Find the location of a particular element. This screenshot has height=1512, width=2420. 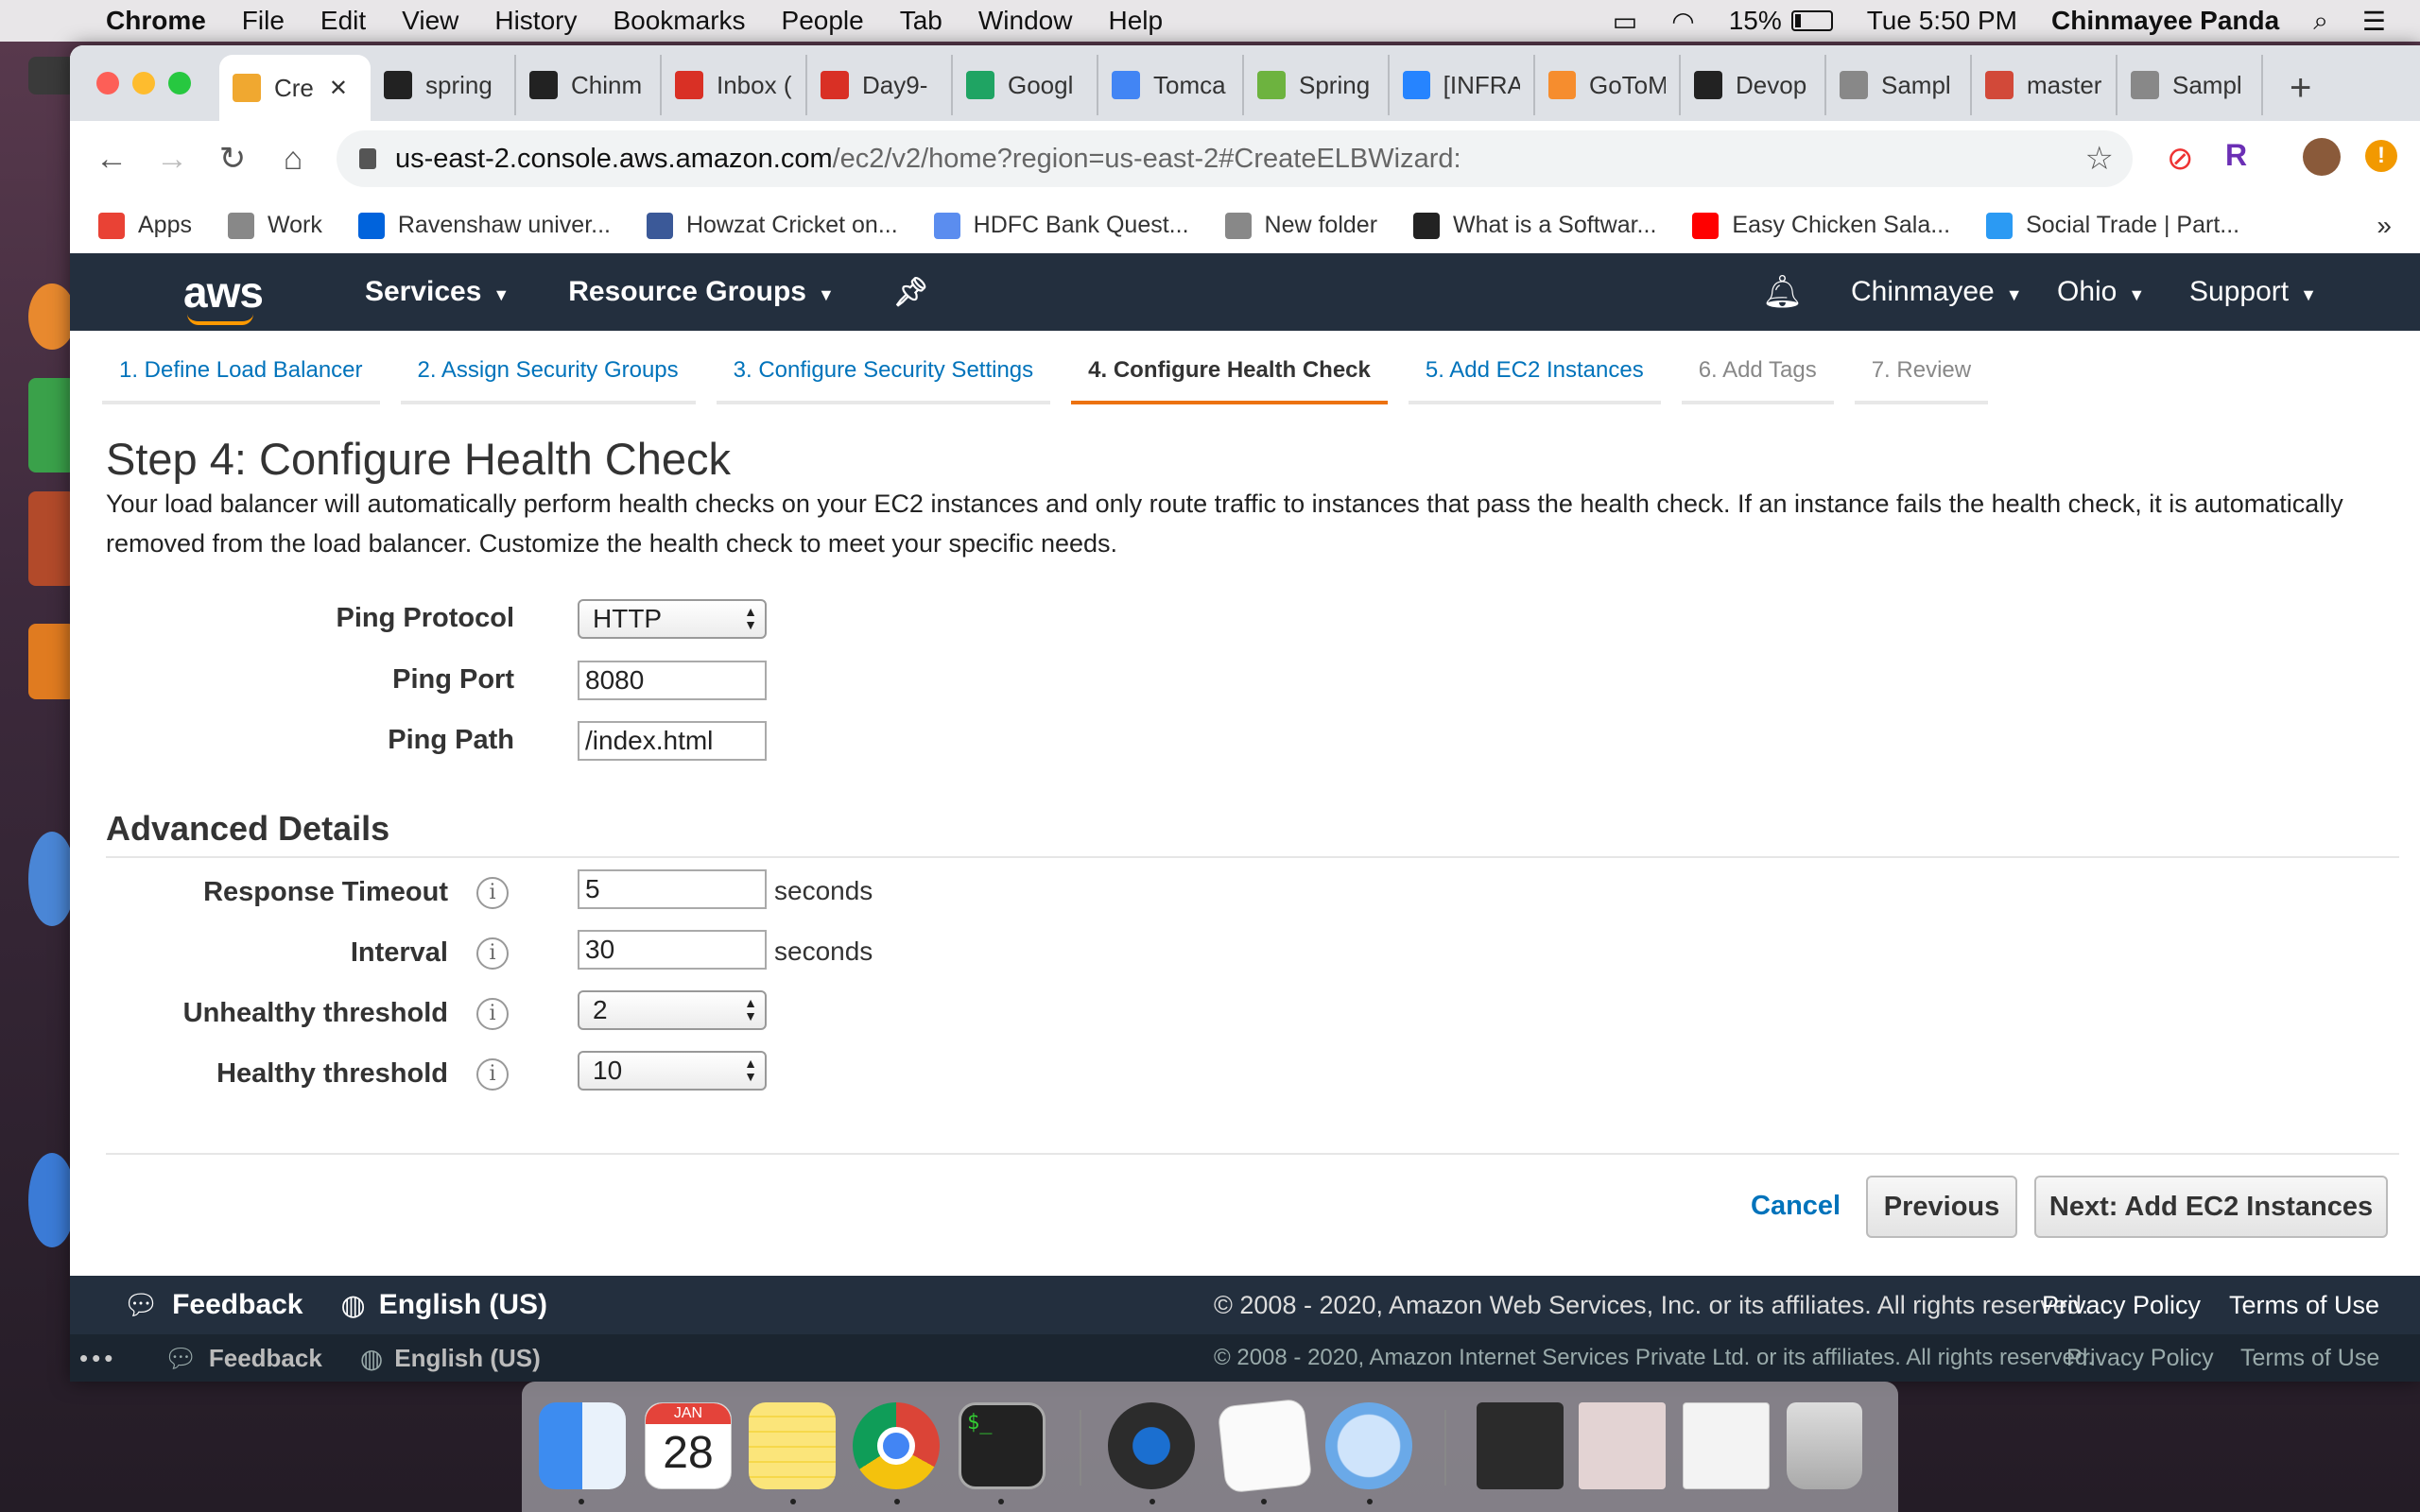

aws-logo: aws is located at coordinates (223, 295).